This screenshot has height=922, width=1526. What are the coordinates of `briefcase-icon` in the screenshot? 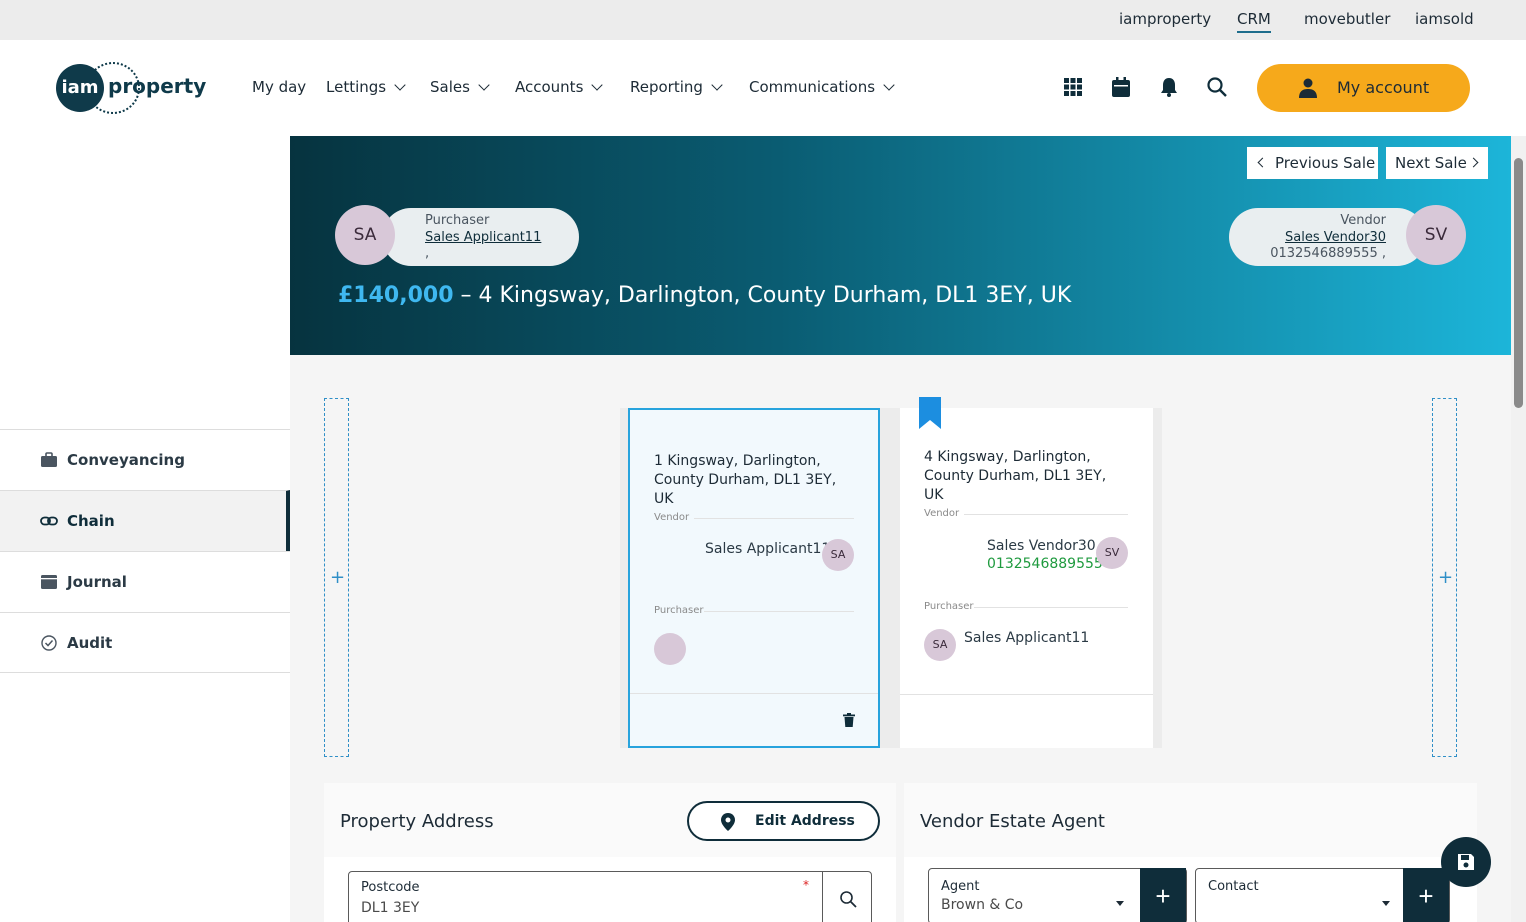 It's located at (49, 459).